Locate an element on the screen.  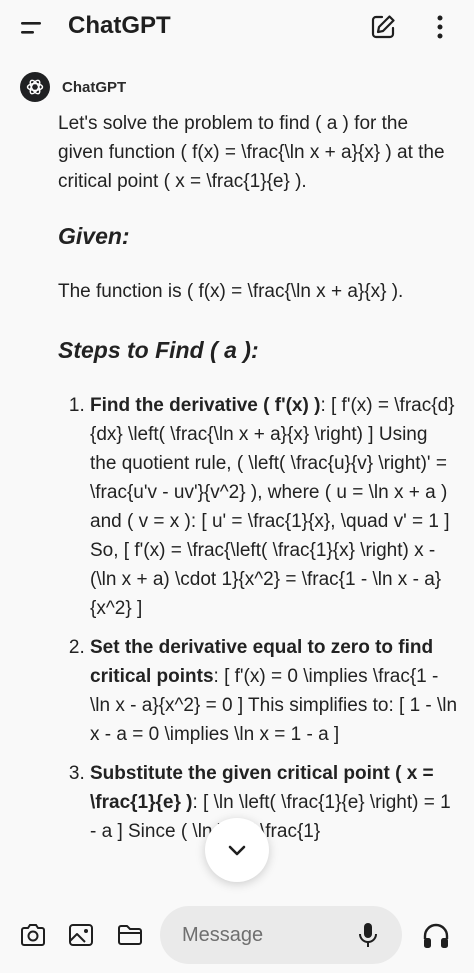
message-composer is located at coordinates (281, 935).